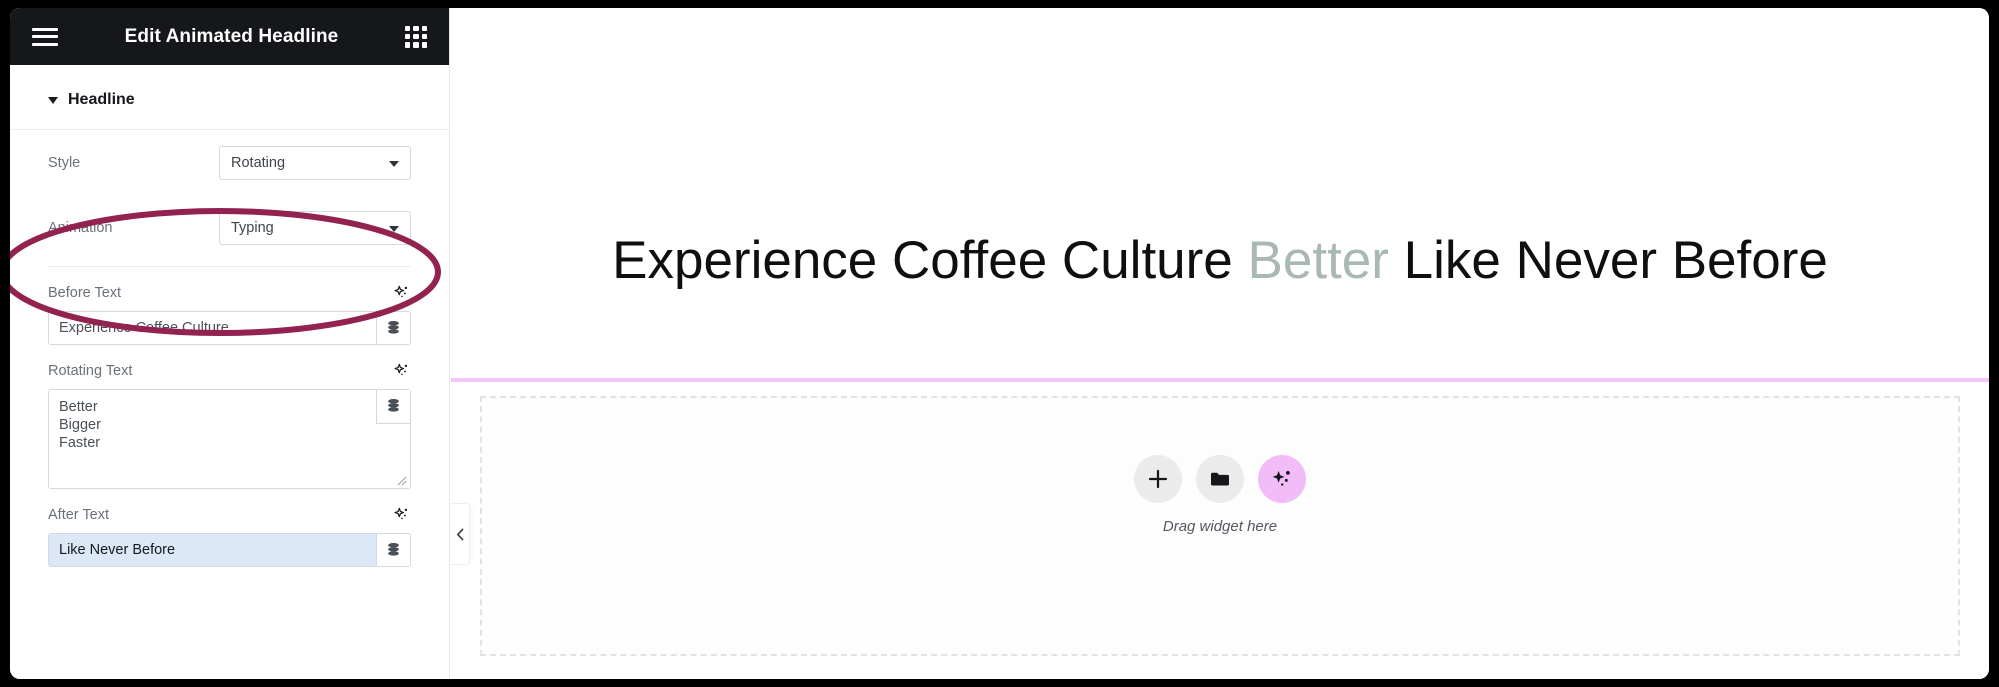 This screenshot has height=687, width=1999. I want to click on chevron-left-icon, so click(459, 534).